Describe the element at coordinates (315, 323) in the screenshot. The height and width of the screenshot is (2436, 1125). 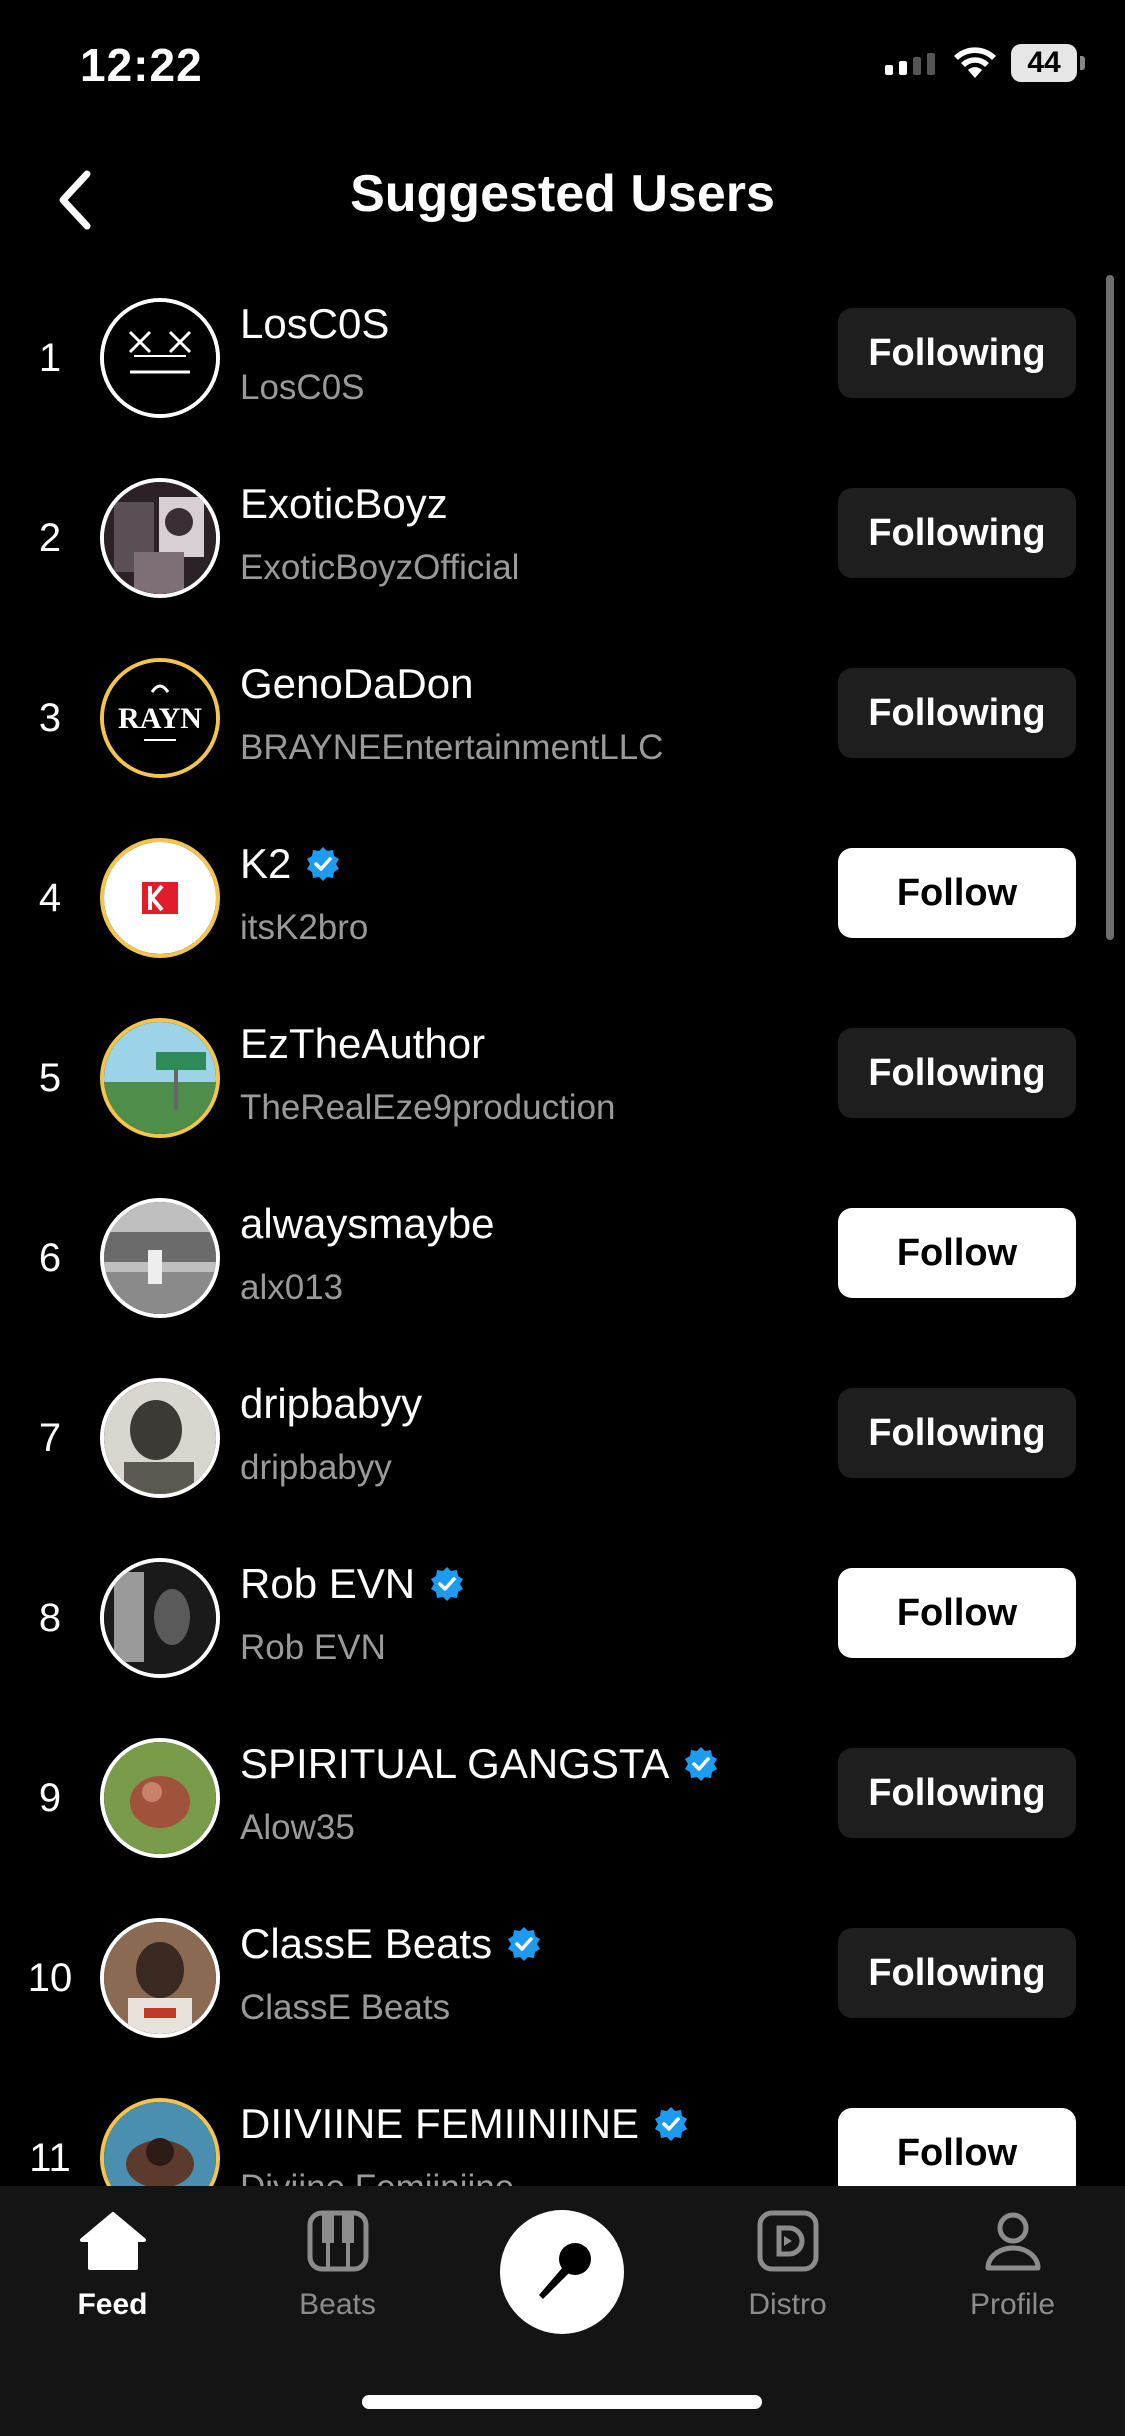
I see `user-name: LosC0S` at that location.